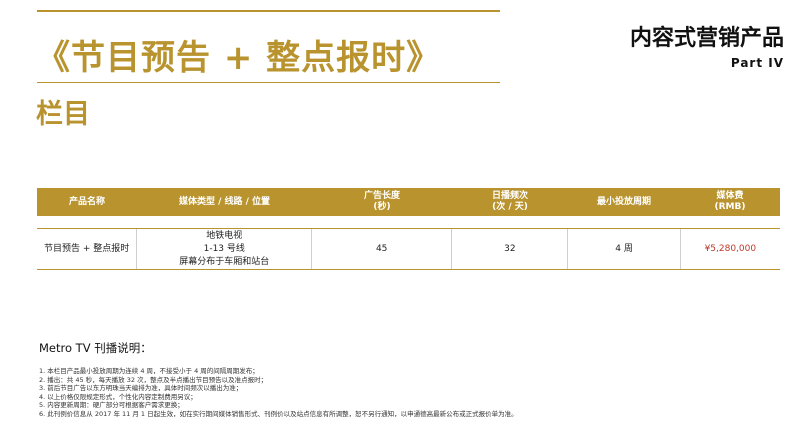 Image resolution: width=800 pixels, height=447 pixels. What do you see at coordinates (268, 82) in the screenshot?
I see `title-divider` at bounding box center [268, 82].